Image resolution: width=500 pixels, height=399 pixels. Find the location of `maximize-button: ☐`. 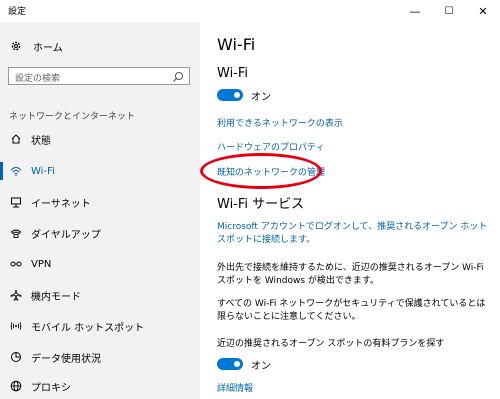

maximize-button: ☐ is located at coordinates (449, 11).